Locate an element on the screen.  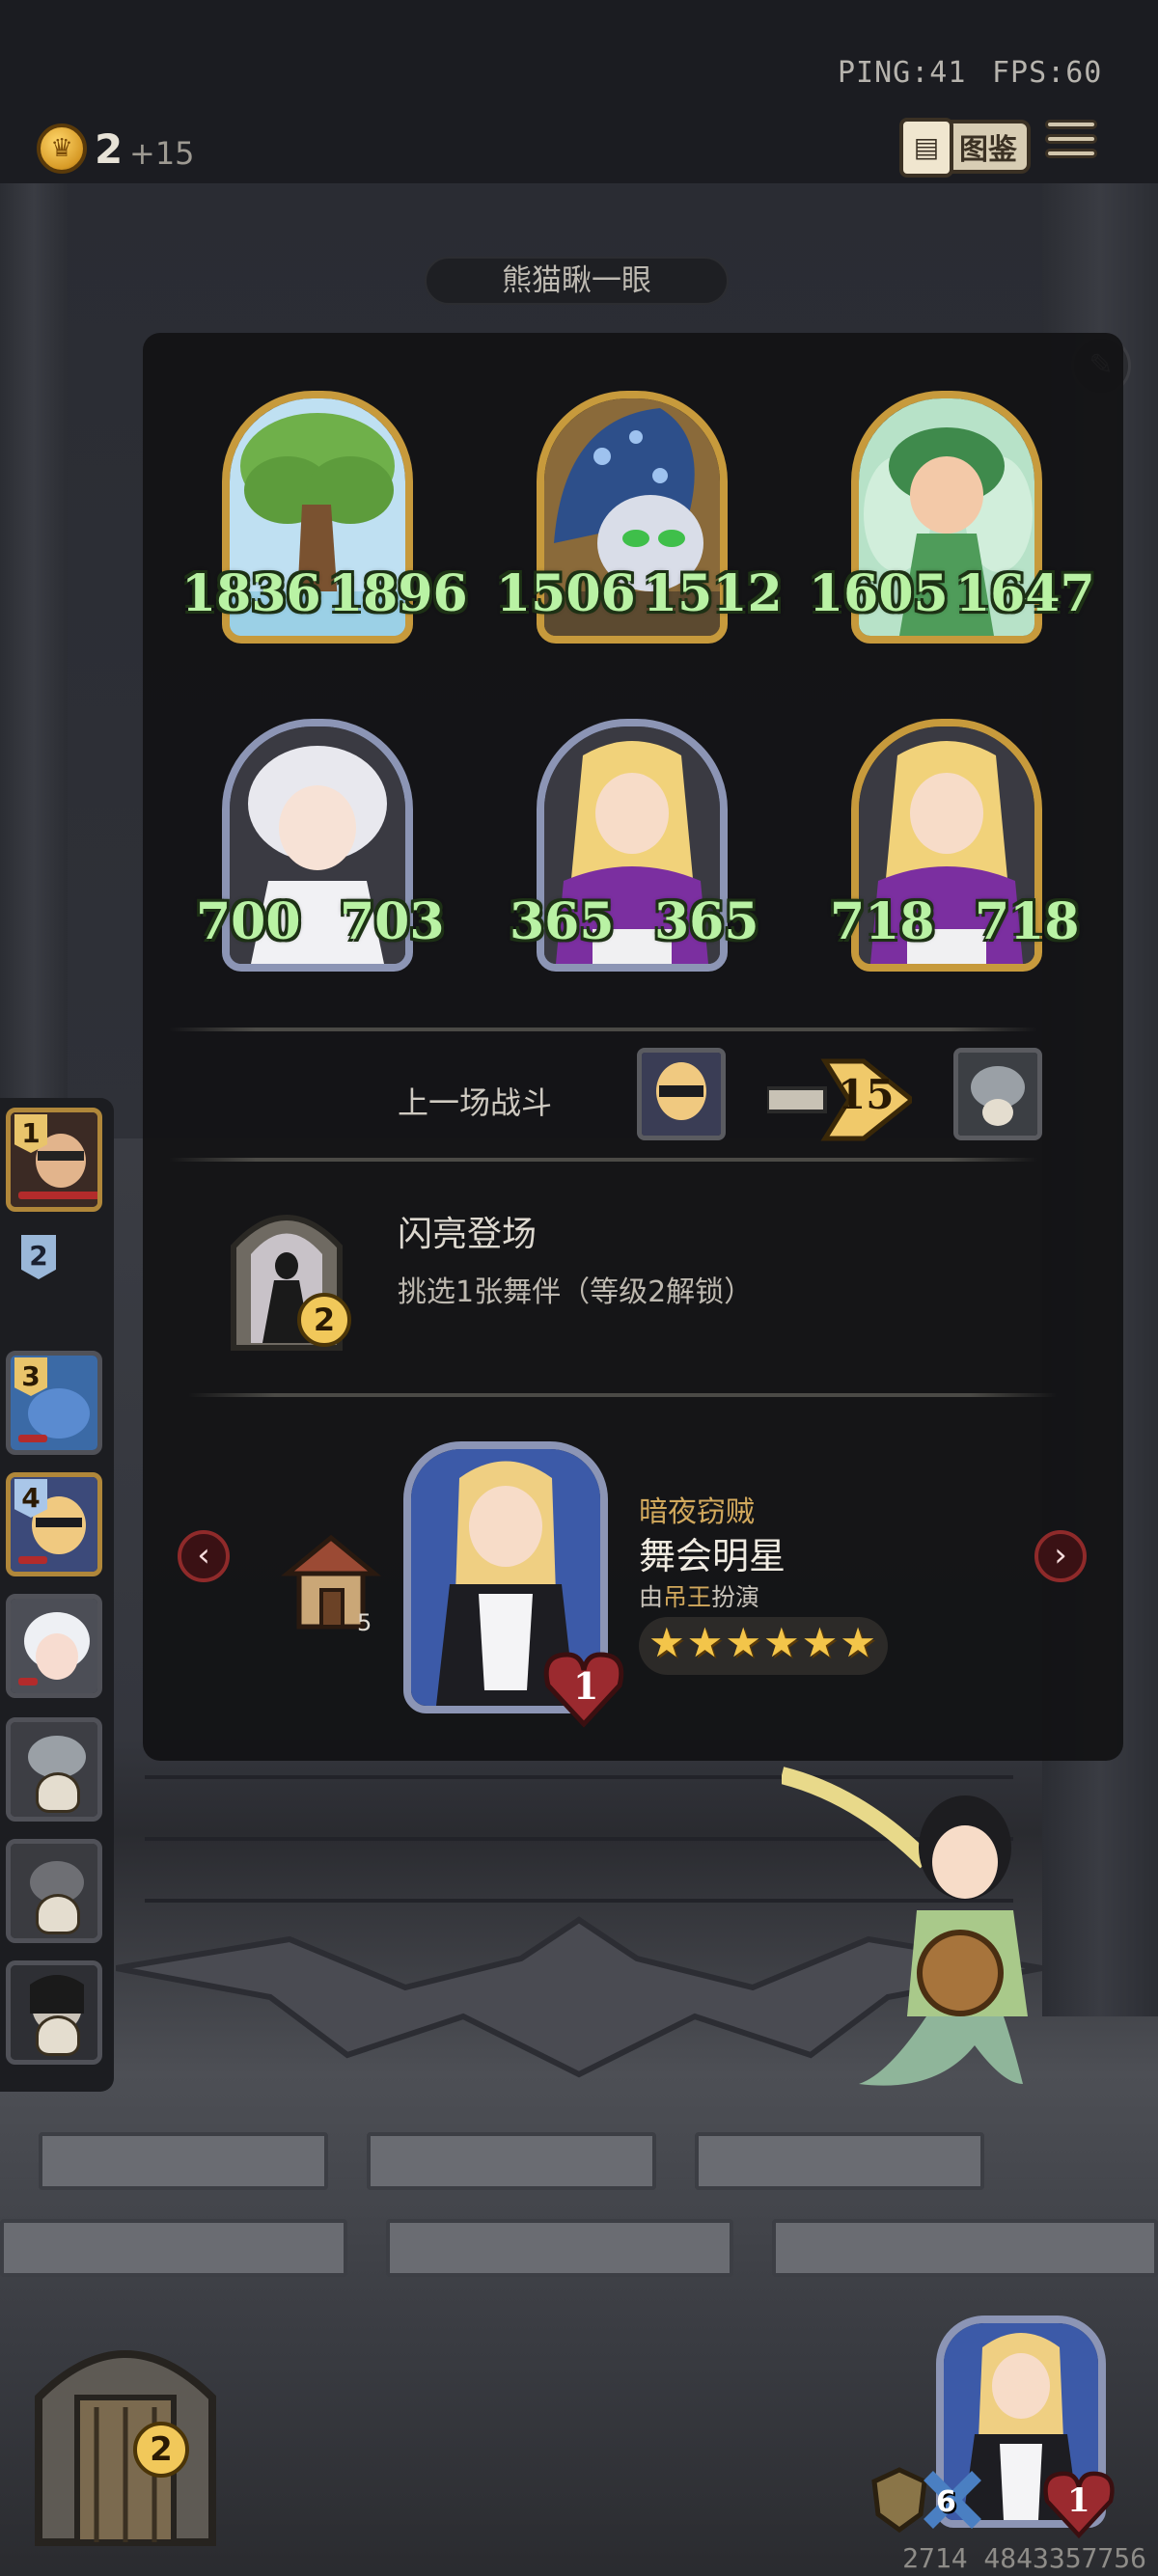
last-battle-damage: 15 is located at coordinates (866, 1094).